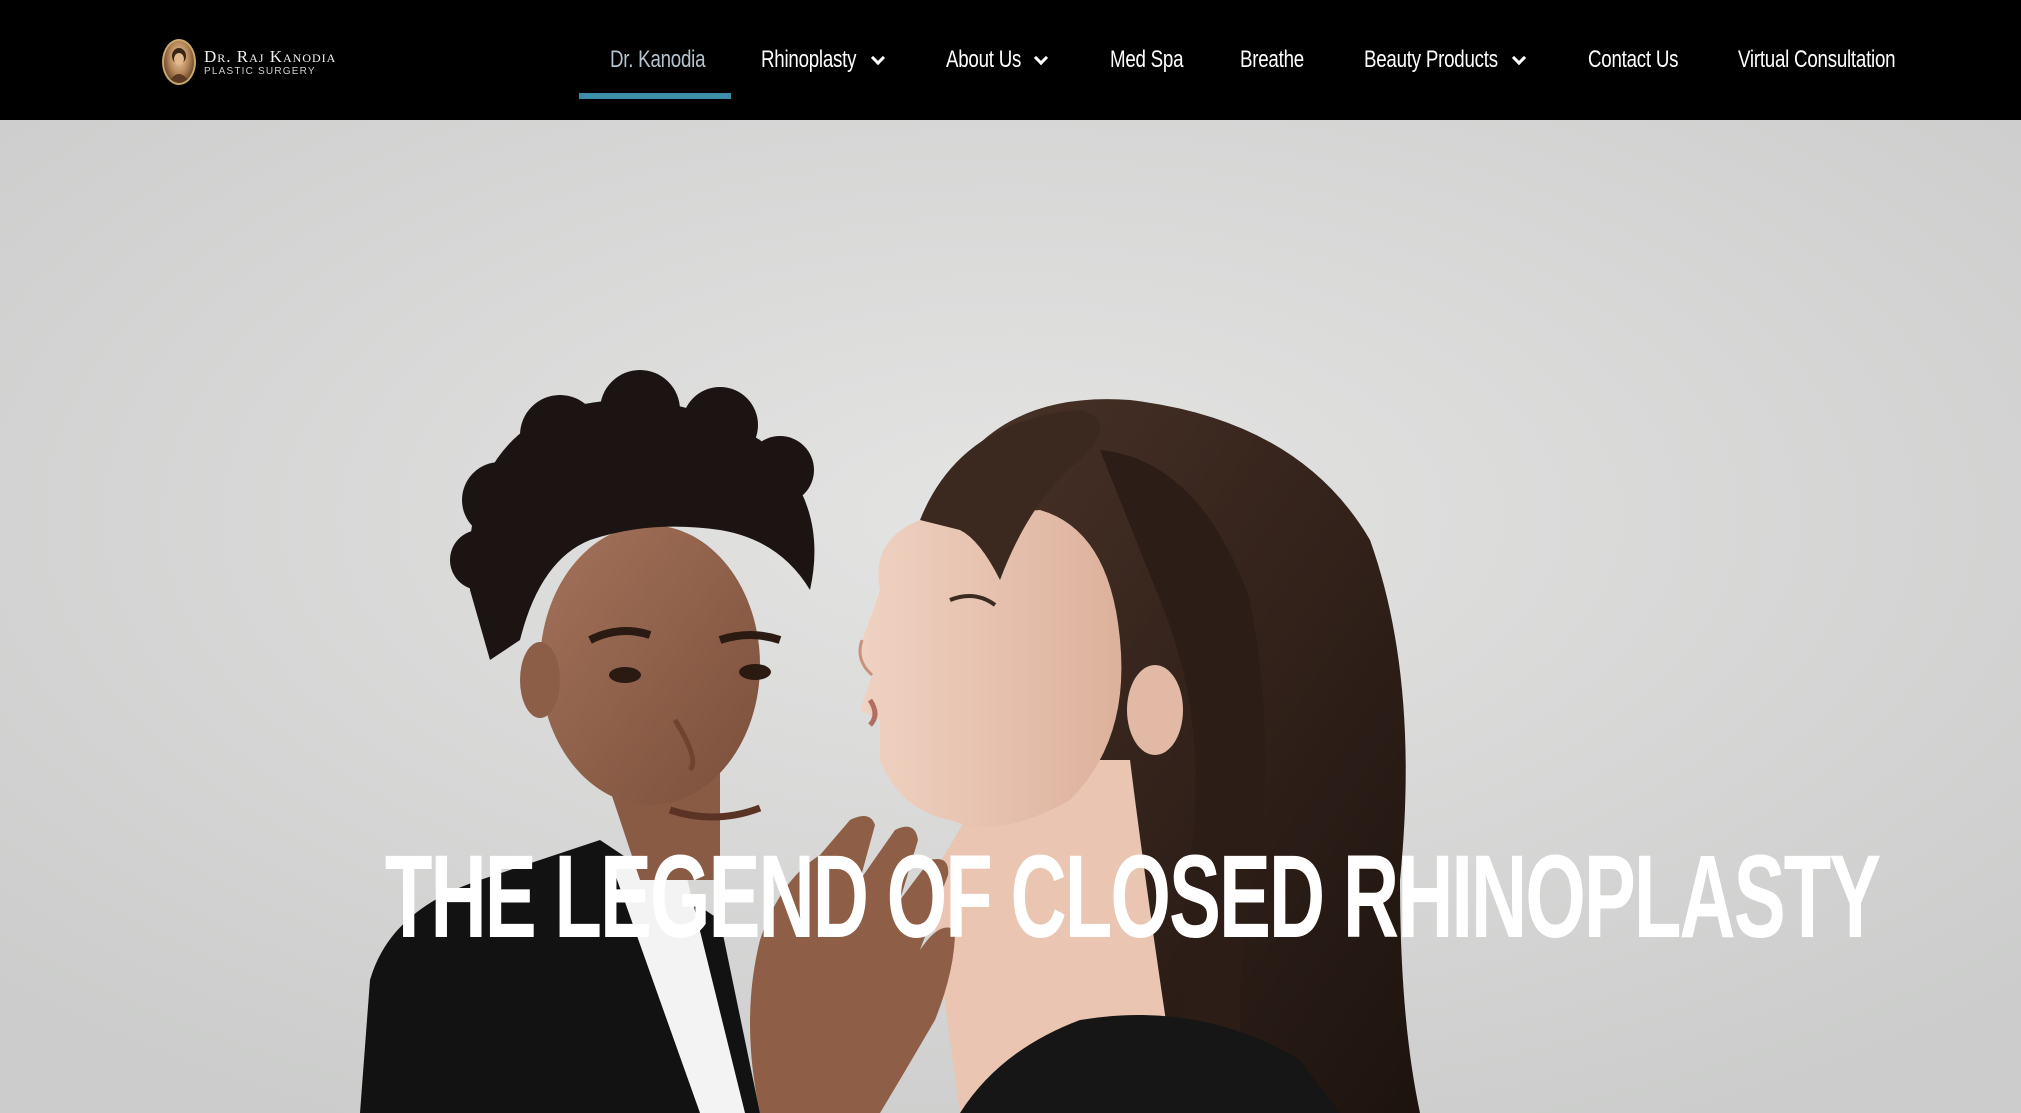  I want to click on nav-item-about-us: About Us, so click(997, 60).